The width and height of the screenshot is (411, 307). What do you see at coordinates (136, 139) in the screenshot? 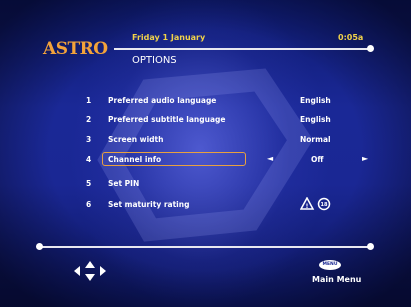
I see `option-label: Screen width` at bounding box center [136, 139].